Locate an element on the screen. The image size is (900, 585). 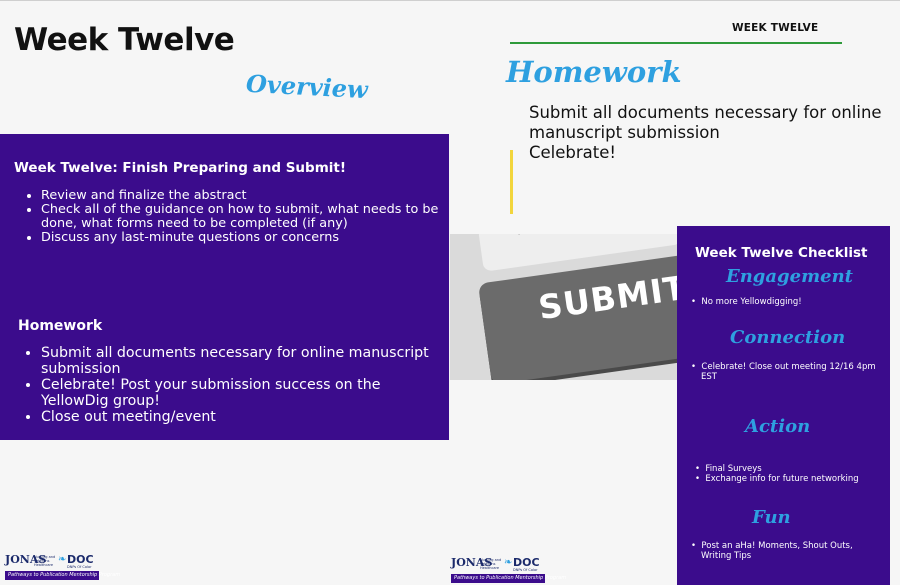
homework-heading: Homework is located at coordinates (60, 326).